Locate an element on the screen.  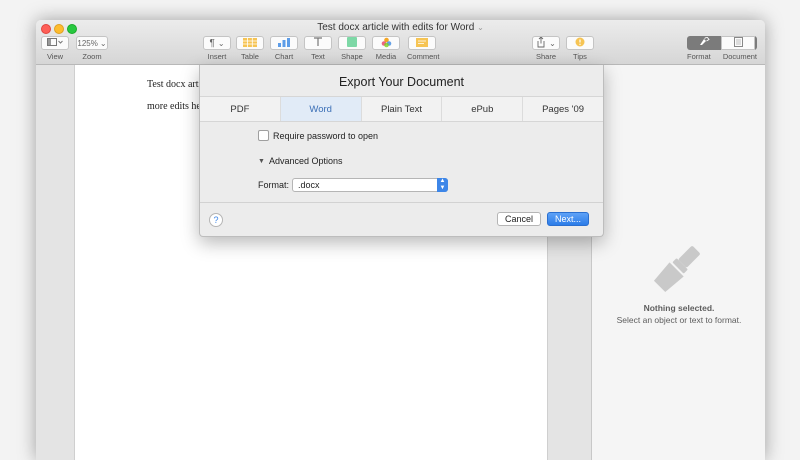
tab-word: Word is located at coordinates (321, 109).